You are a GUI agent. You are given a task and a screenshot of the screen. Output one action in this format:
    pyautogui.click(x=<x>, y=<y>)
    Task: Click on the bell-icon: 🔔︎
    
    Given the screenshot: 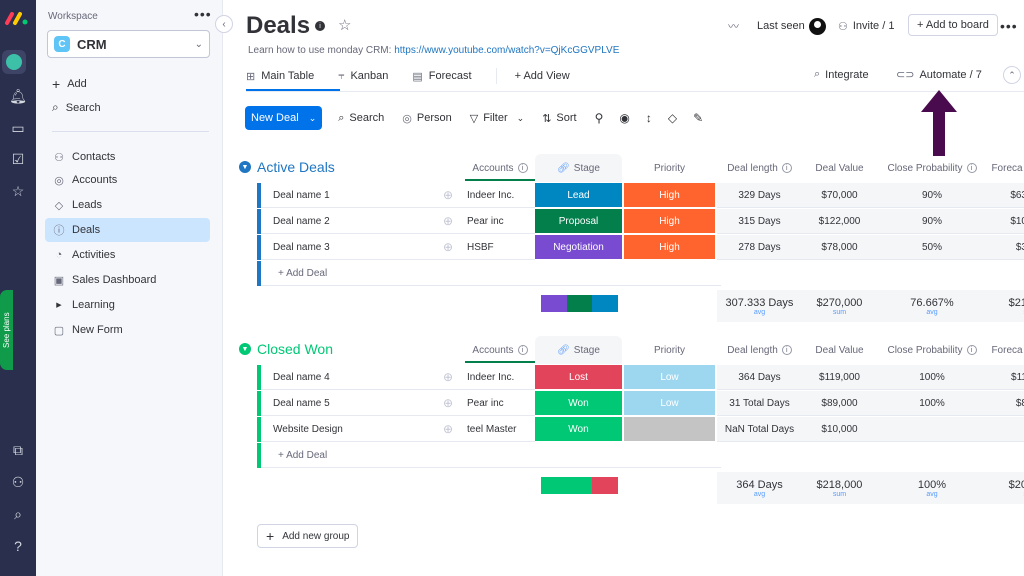 What is the action you would take?
    pyautogui.click(x=18, y=96)
    